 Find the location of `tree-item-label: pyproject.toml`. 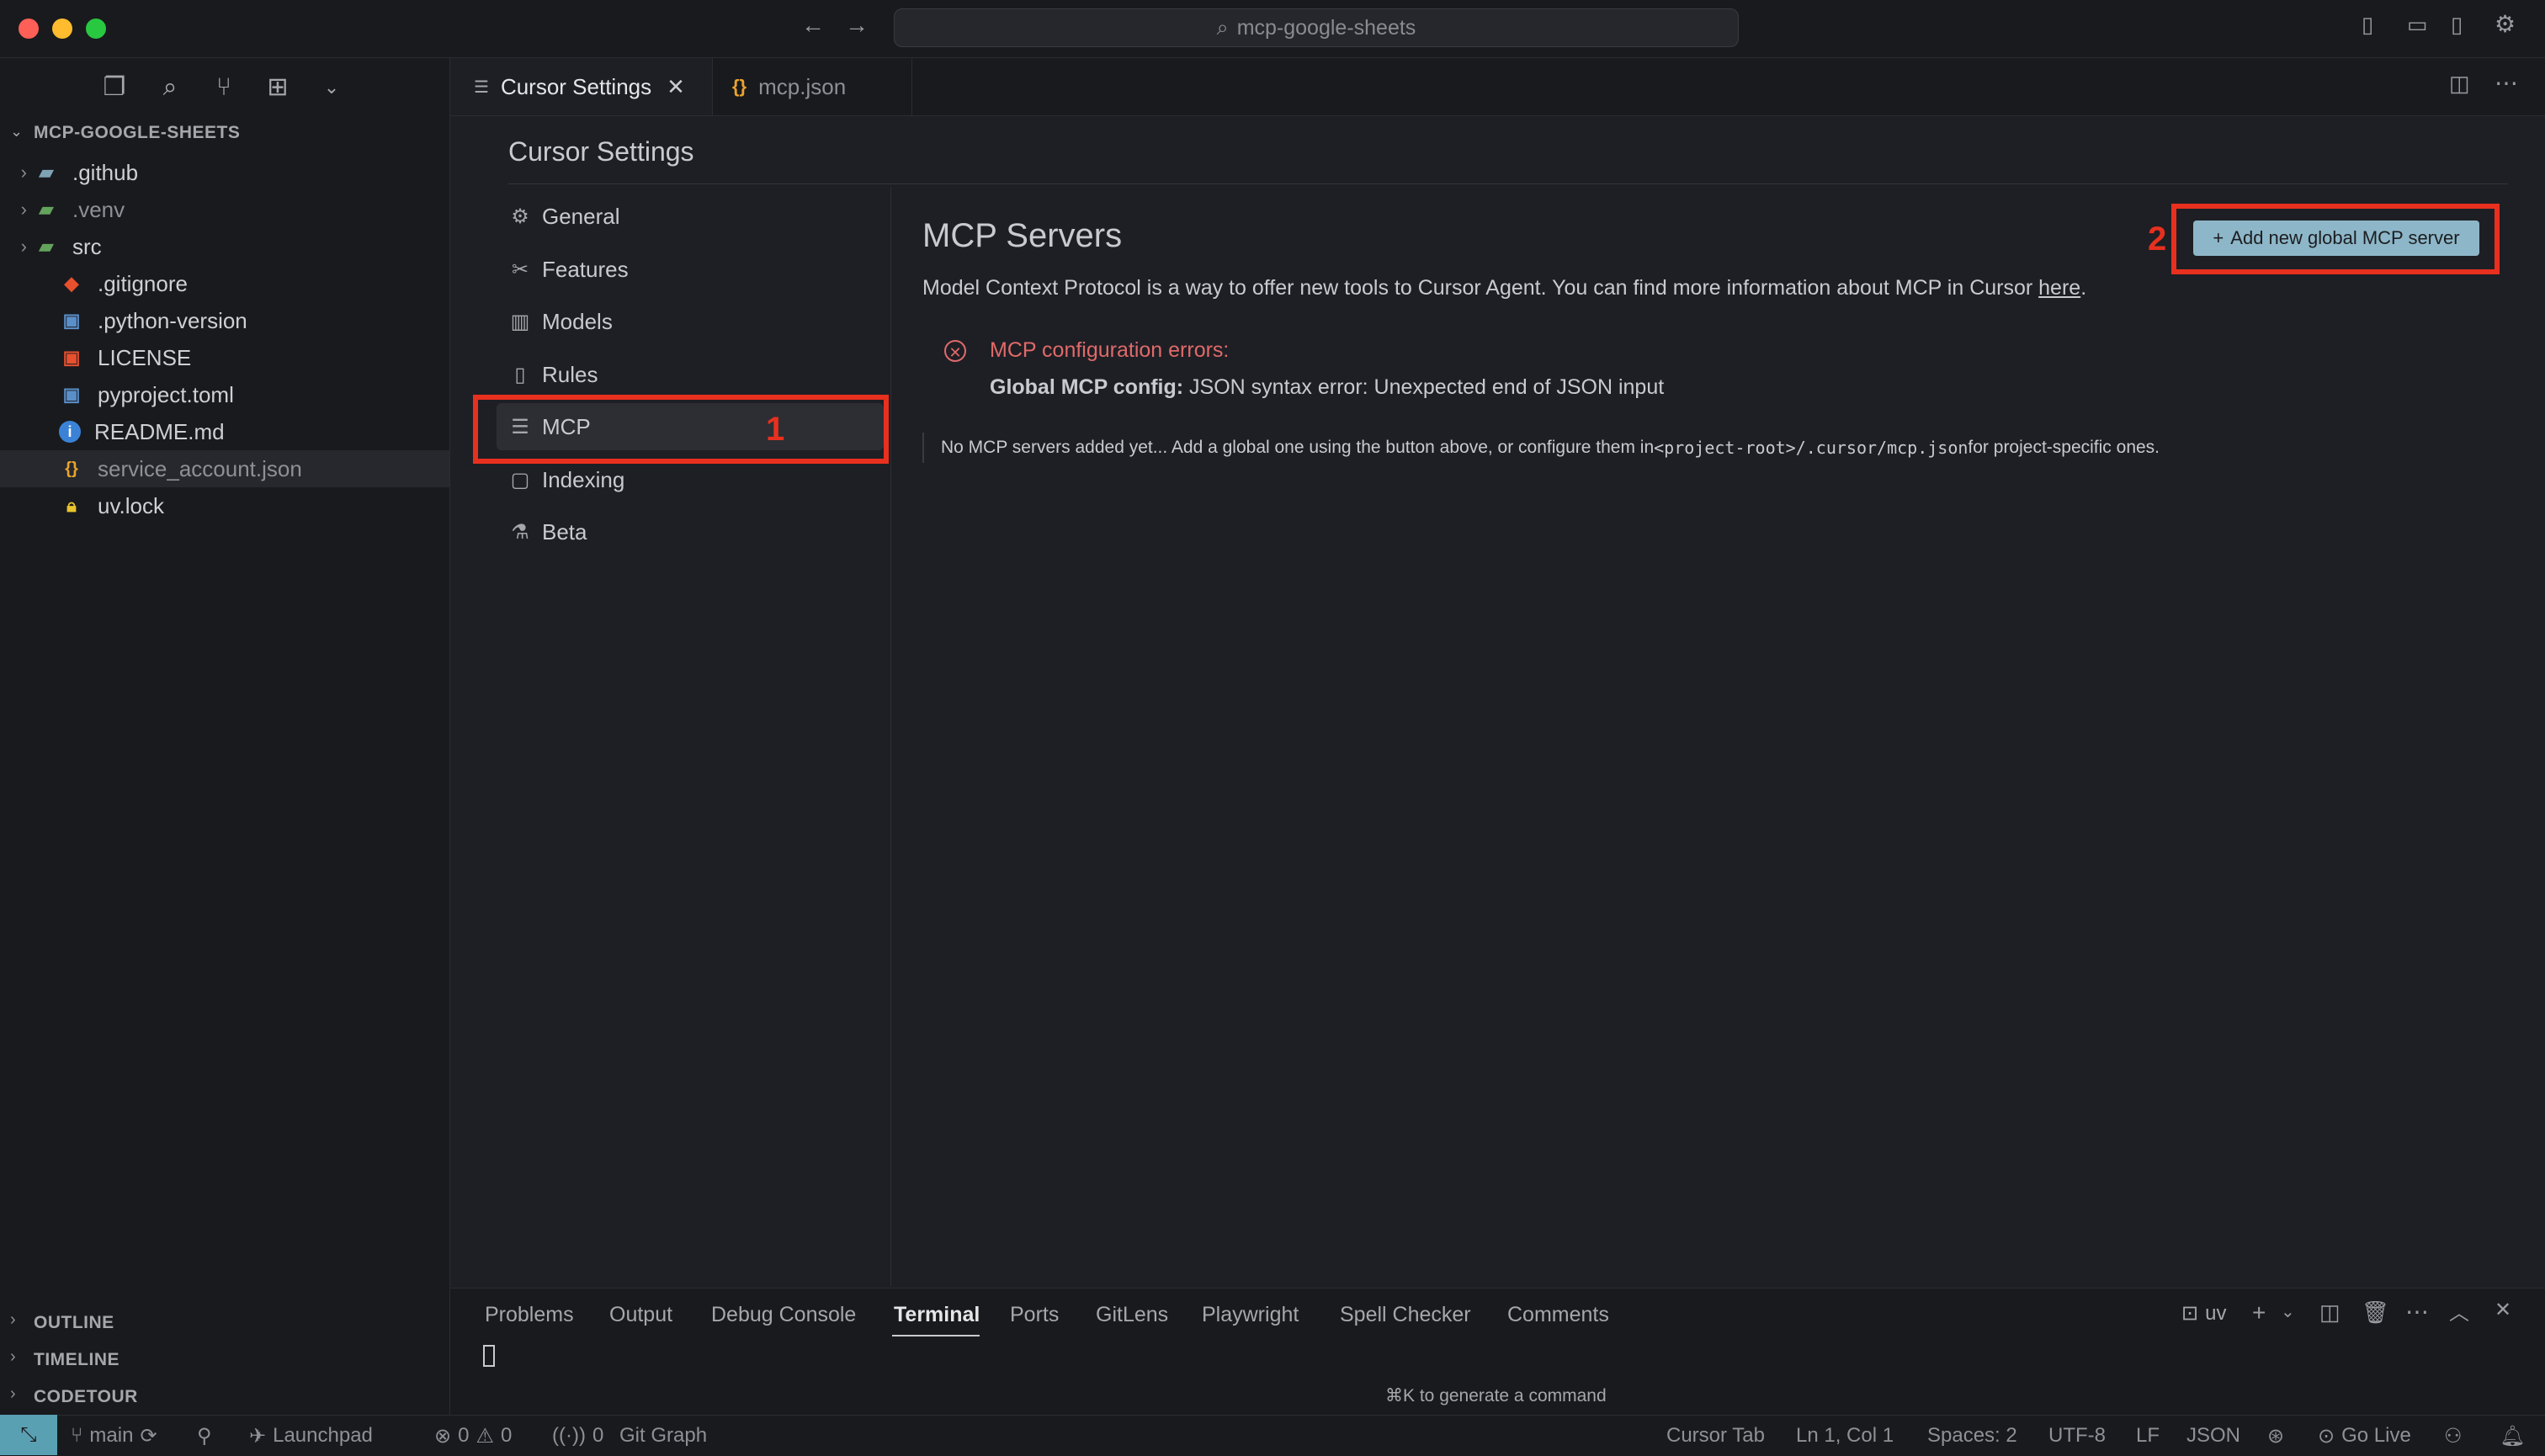

tree-item-label: pyproject.toml is located at coordinates (166, 394).